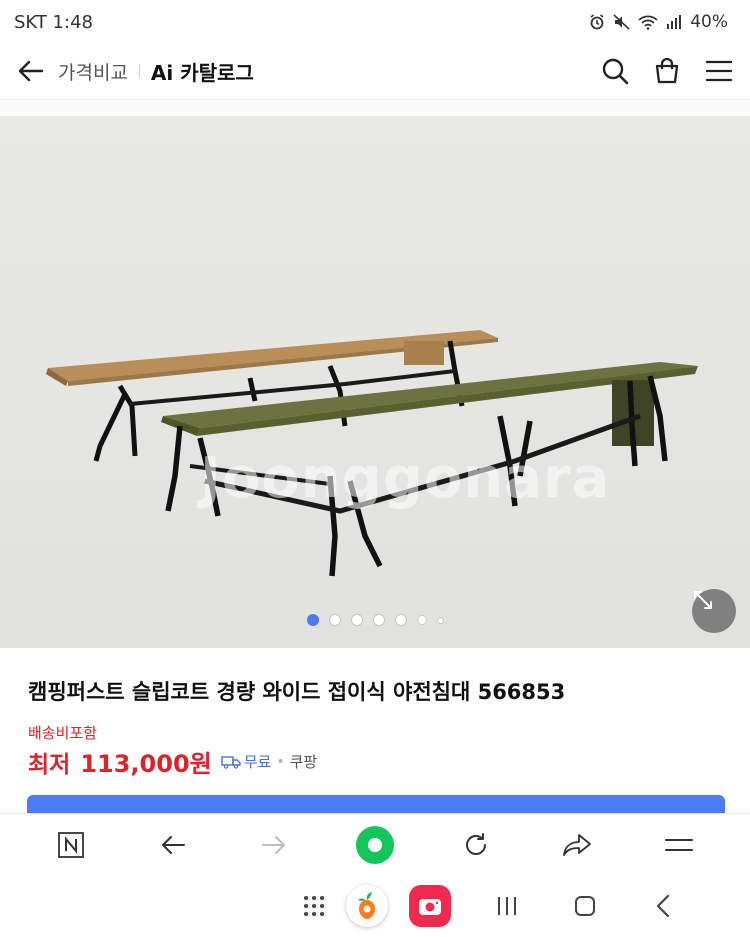 The image size is (750, 937). I want to click on header-actions, so click(667, 71).